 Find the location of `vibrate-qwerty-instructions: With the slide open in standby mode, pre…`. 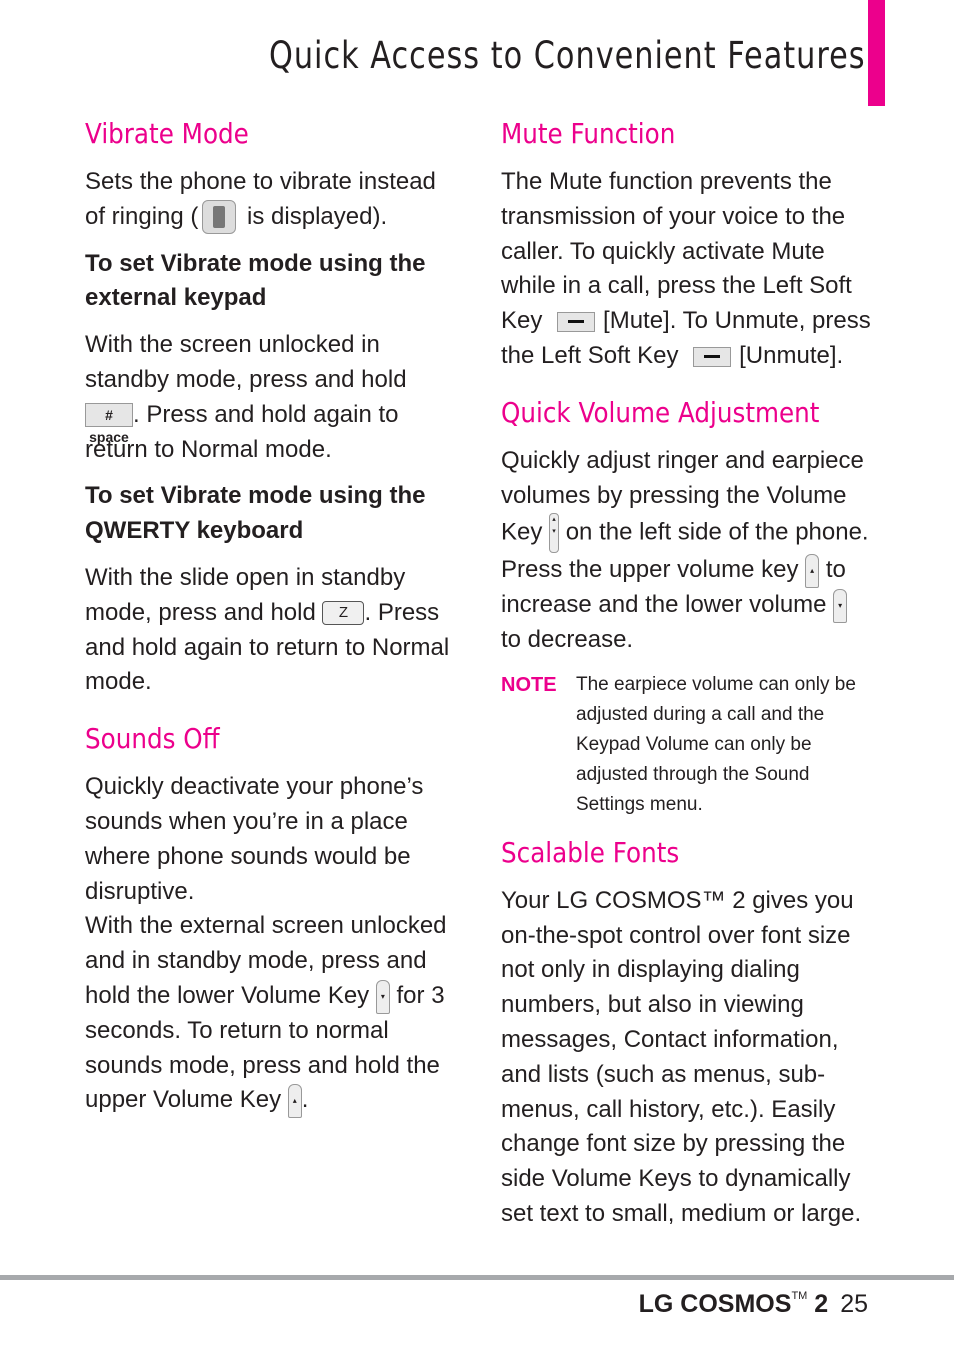

vibrate-qwerty-instructions: With the slide open in standby mode, pre… is located at coordinates (267, 629).